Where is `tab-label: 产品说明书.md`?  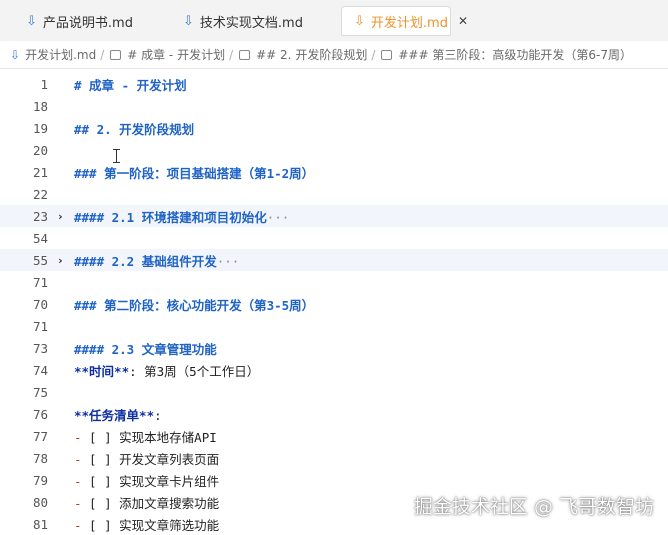
tab-label: 产品说明书.md is located at coordinates (87, 23).